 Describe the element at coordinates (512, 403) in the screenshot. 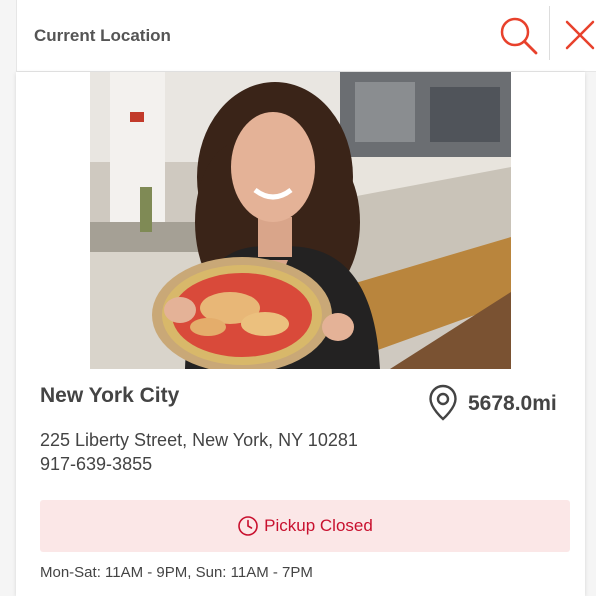

I see `location-distance: 5678.0mi` at that location.